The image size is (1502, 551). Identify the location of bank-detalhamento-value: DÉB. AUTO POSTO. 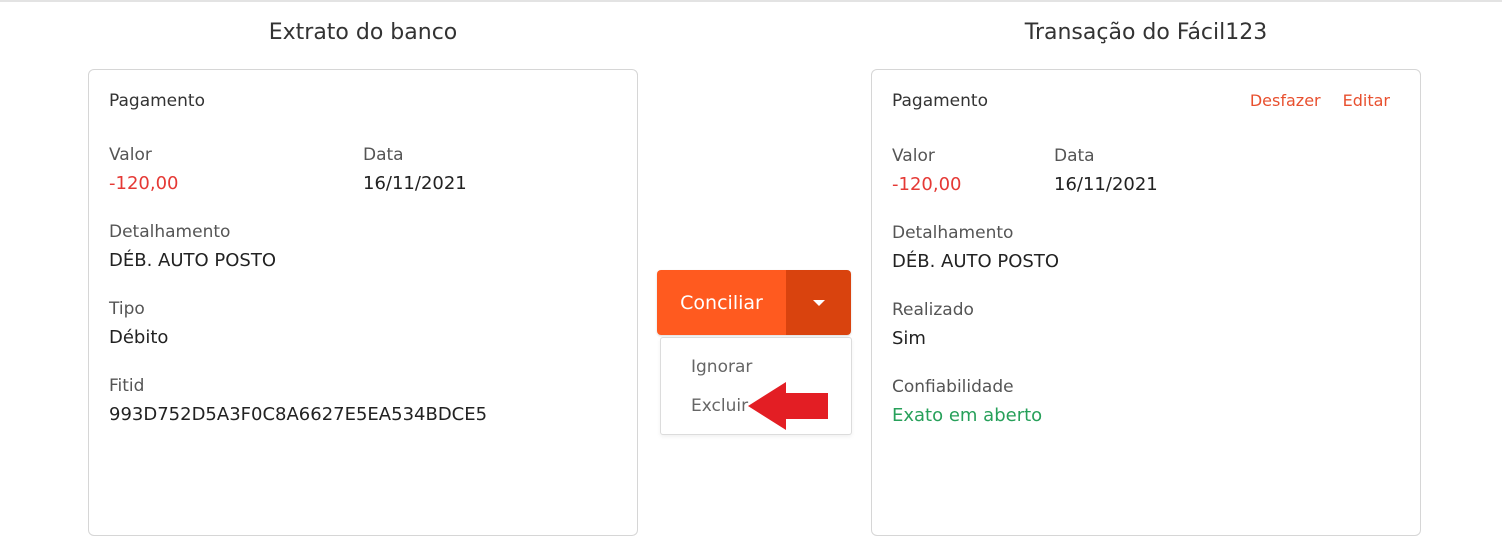
(193, 260).